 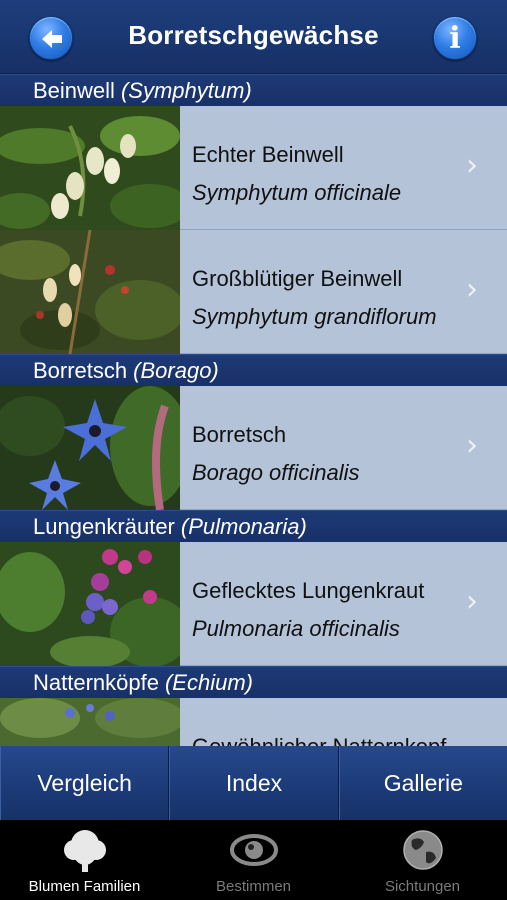 I want to click on species-latin: Borago officinalis, so click(x=276, y=472).